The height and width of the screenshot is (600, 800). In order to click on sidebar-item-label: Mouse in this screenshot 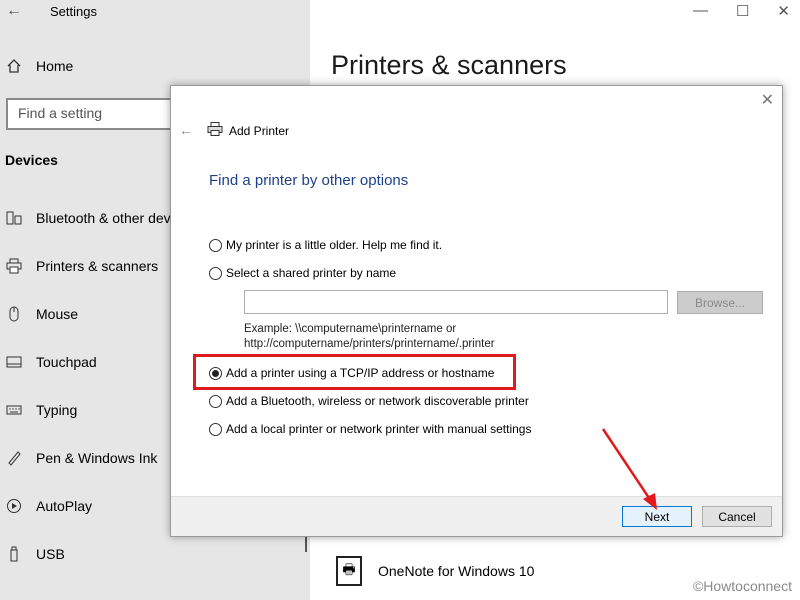, I will do `click(57, 314)`.